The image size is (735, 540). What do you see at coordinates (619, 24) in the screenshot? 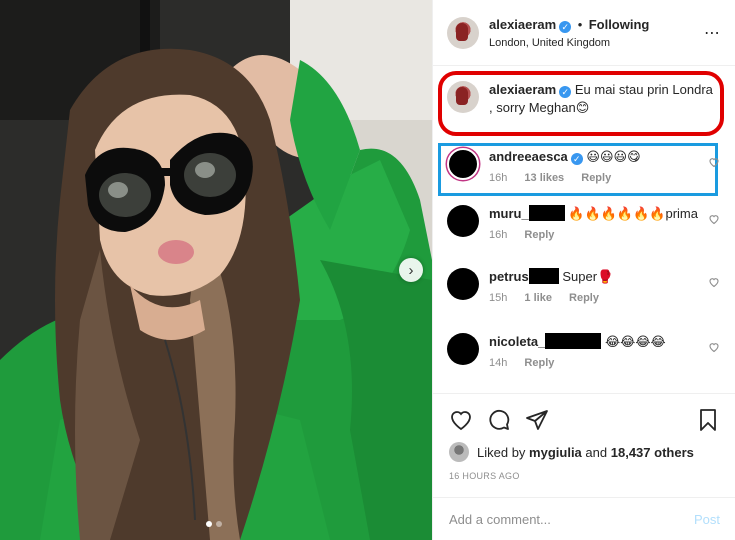
I see `following-button: Following` at bounding box center [619, 24].